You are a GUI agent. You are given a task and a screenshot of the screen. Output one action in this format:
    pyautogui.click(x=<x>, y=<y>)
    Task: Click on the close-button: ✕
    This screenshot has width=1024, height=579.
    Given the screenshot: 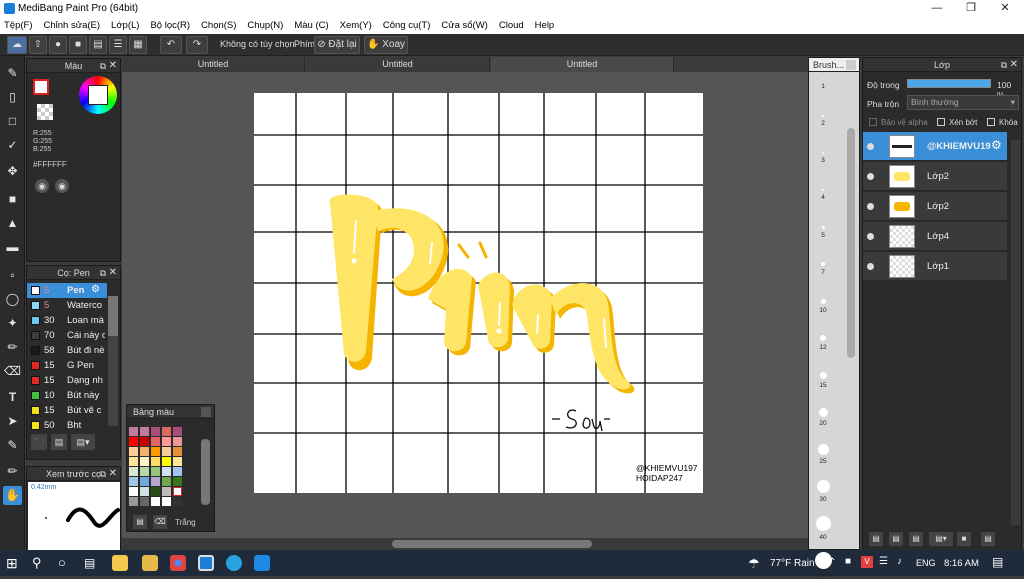 What is the action you would take?
    pyautogui.click(x=1005, y=8)
    